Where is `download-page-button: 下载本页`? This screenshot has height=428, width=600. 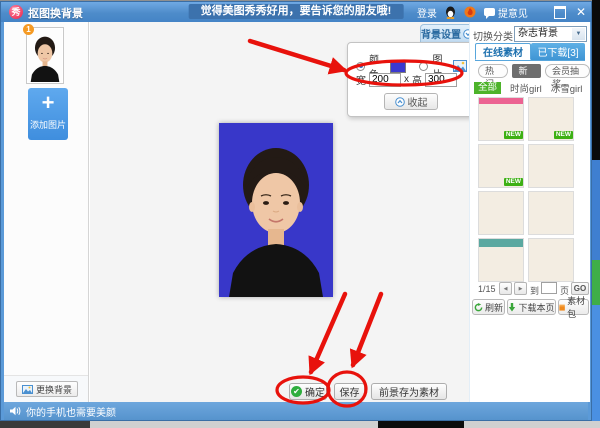
download-page-button: 下载本页 is located at coordinates (531, 307).